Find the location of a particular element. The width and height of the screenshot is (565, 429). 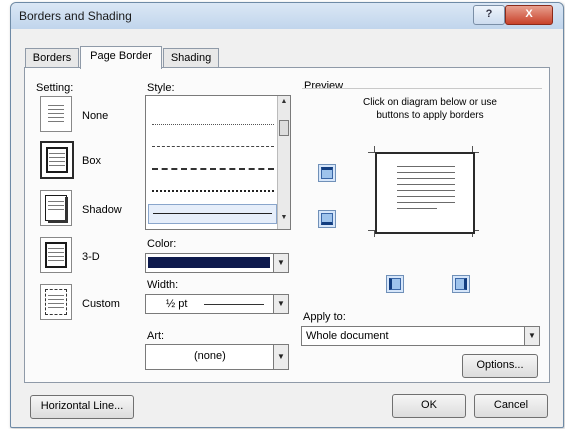

art-label: Art: is located at coordinates (156, 336).